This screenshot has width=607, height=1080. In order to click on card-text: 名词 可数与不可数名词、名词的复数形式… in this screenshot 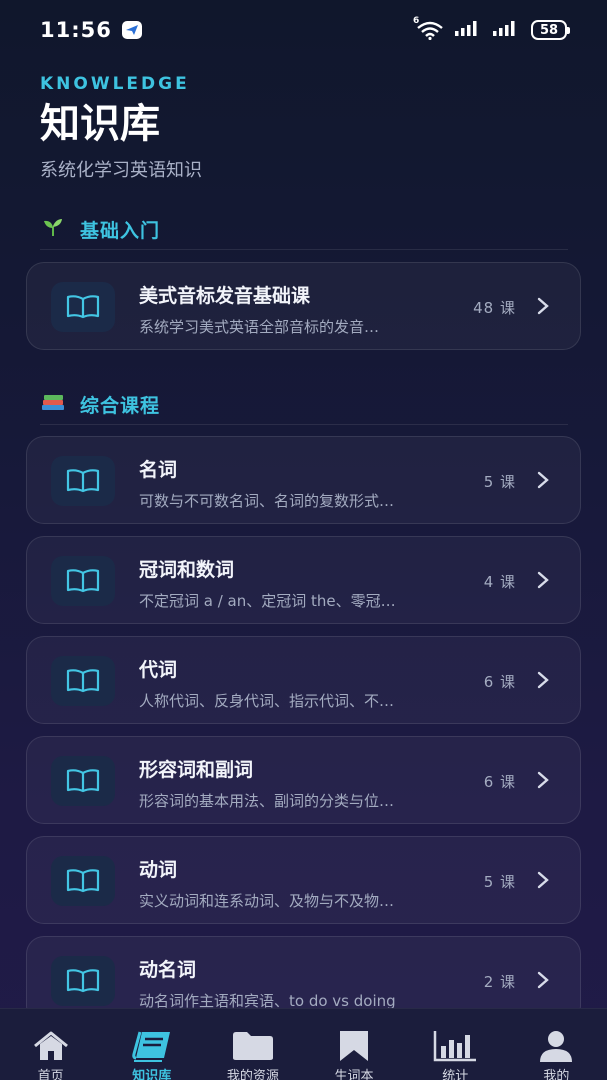, I will do `click(304, 483)`.